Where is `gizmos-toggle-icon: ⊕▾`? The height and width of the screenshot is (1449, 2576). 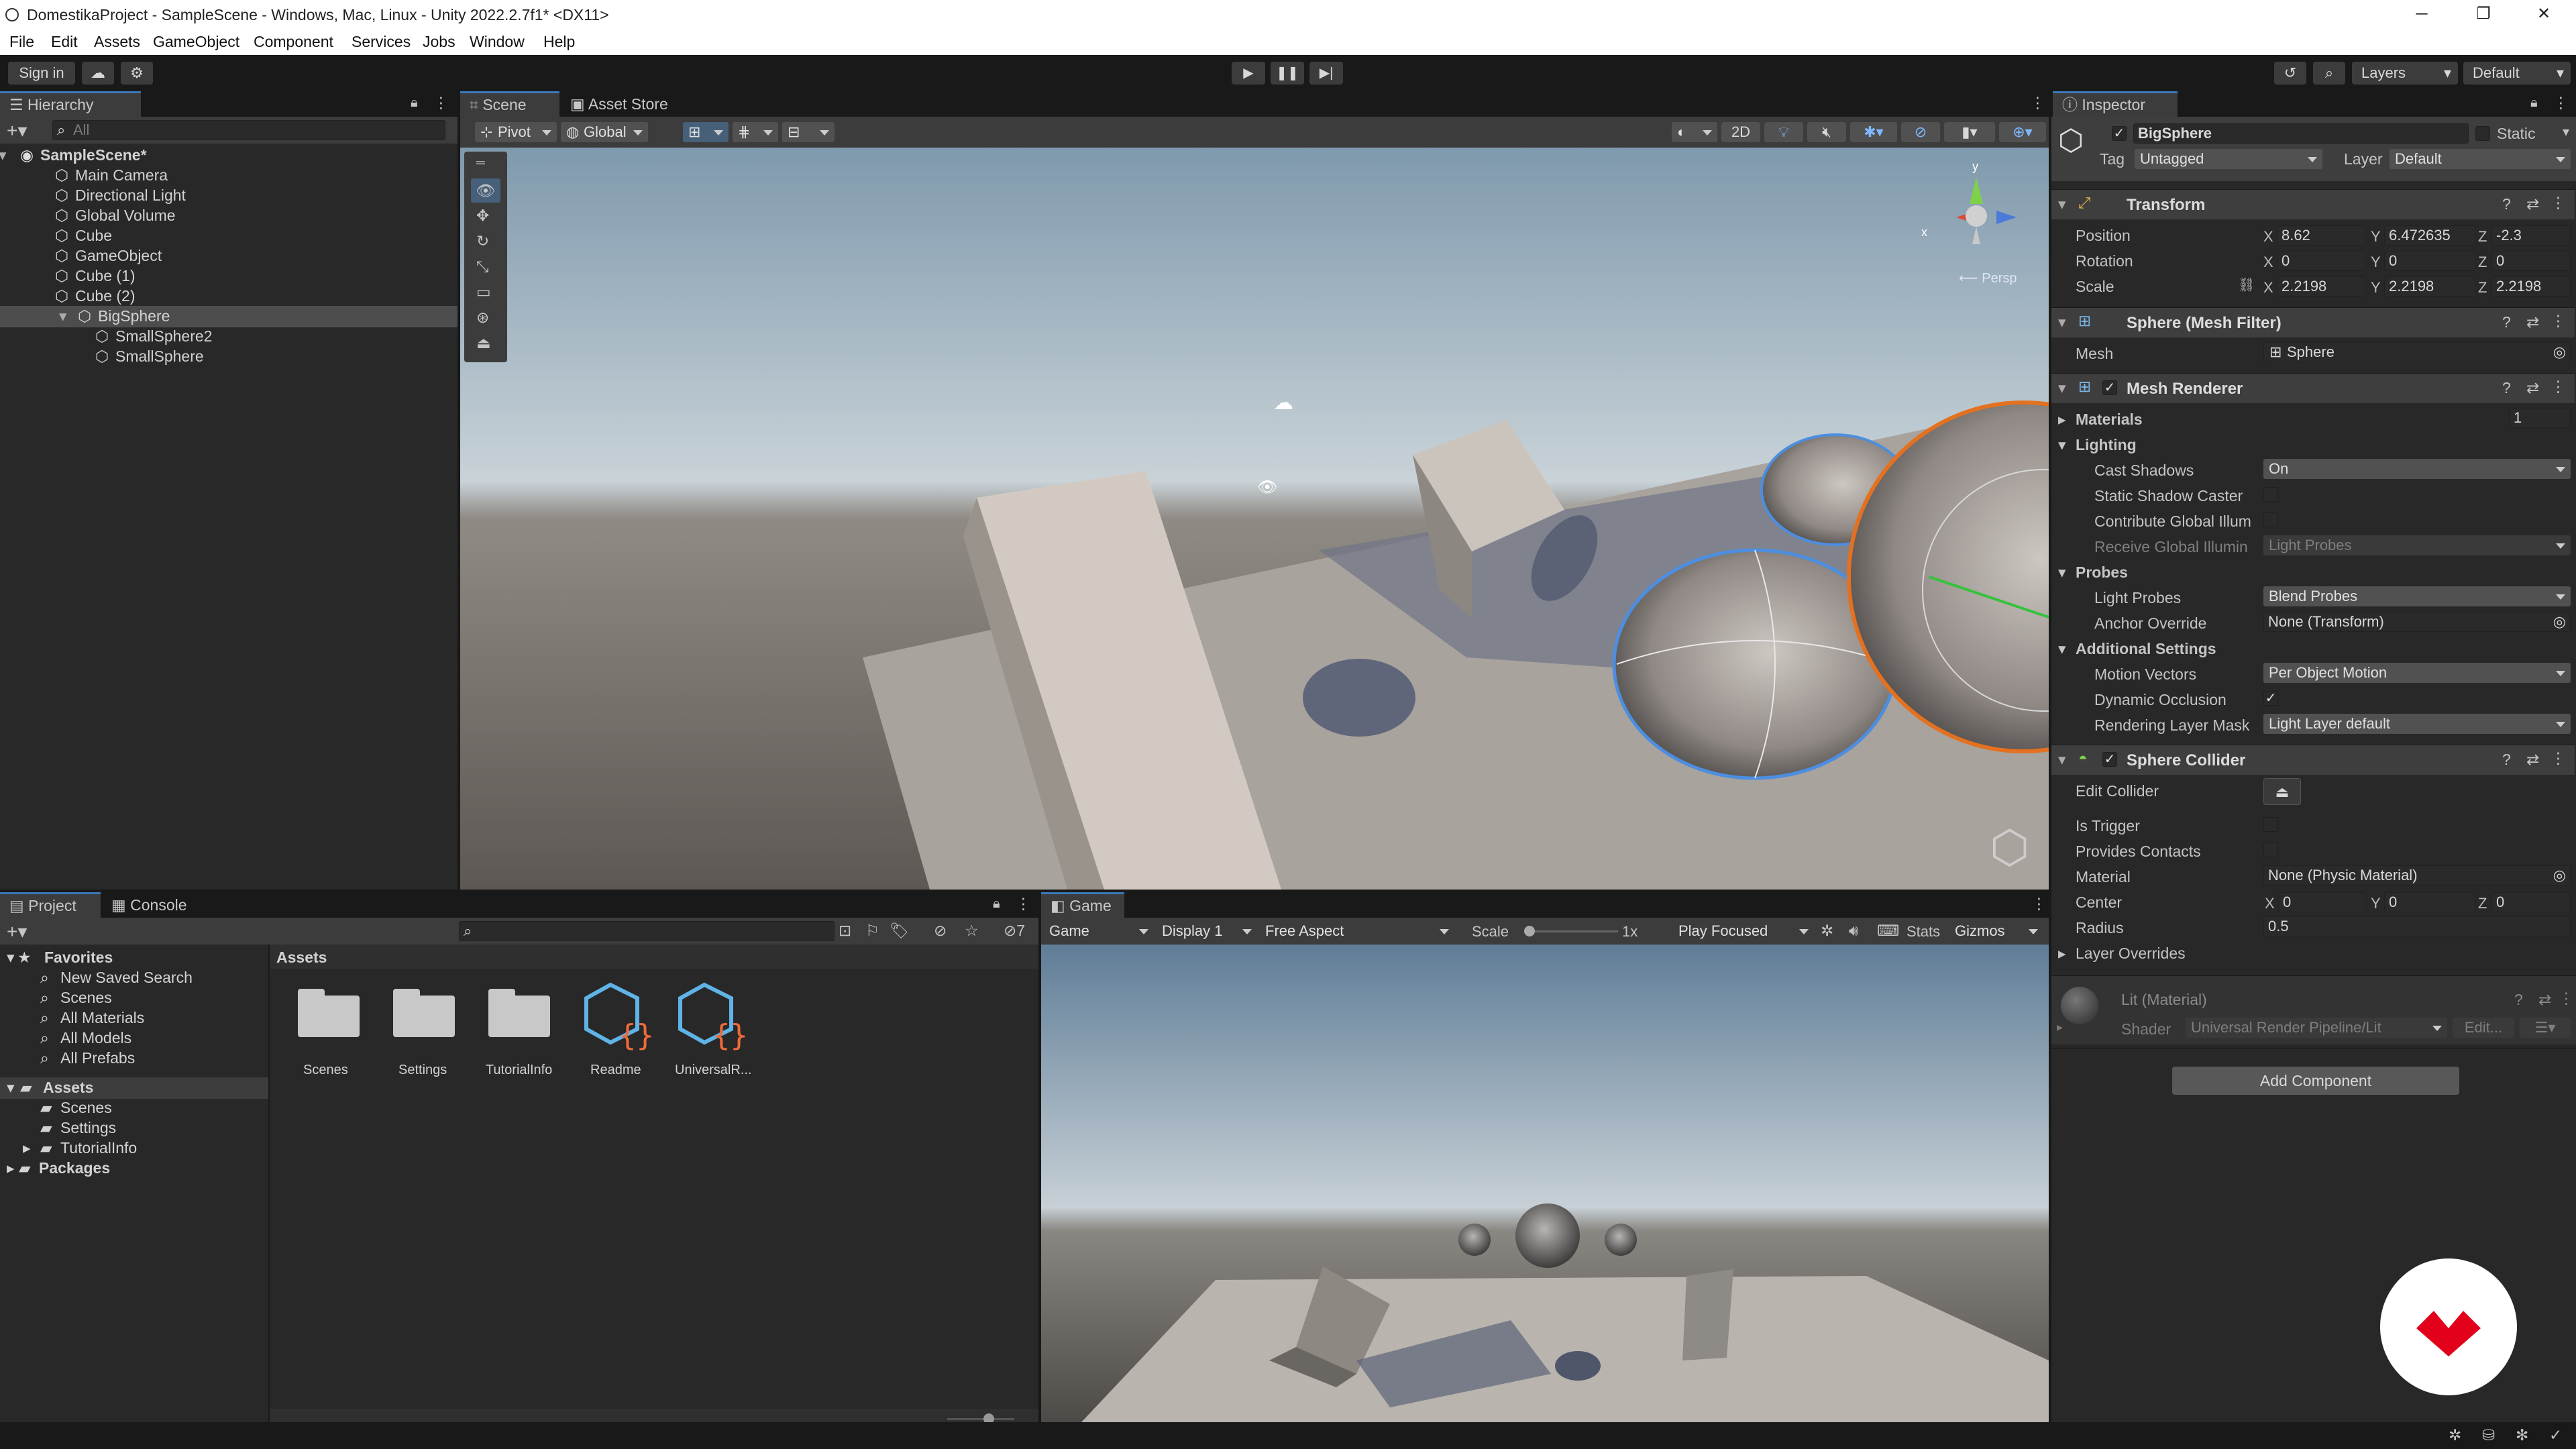 gizmos-toggle-icon: ⊕▾ is located at coordinates (2022, 132).